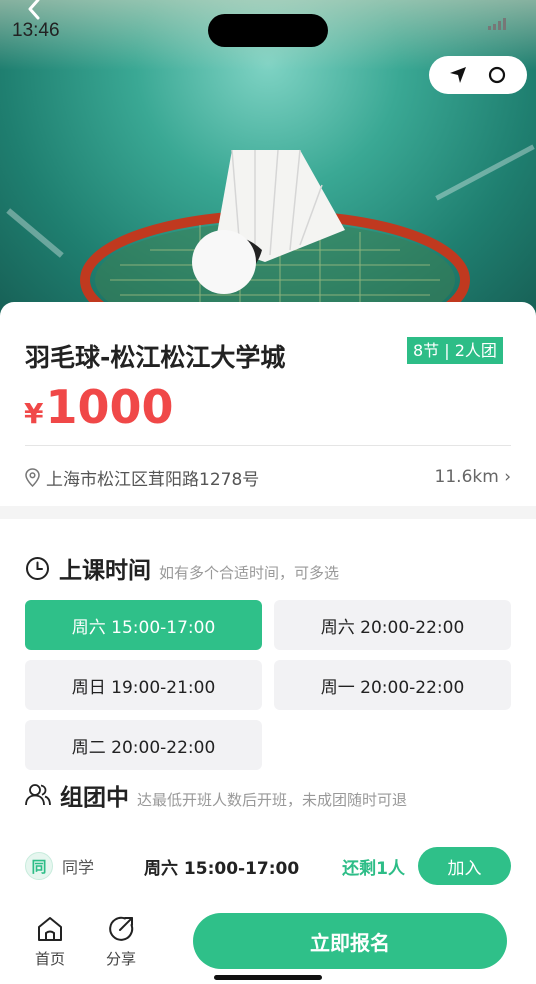  What do you see at coordinates (94, 798) in the screenshot?
I see `group-heading: 组团中` at bounding box center [94, 798].